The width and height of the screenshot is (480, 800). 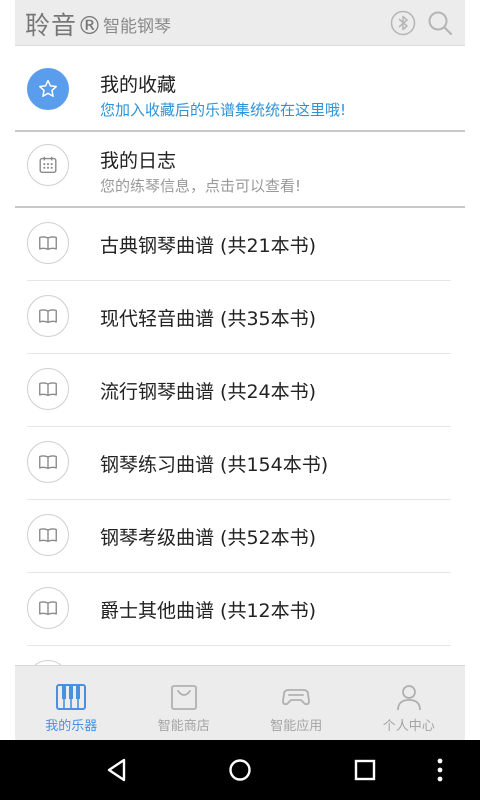 What do you see at coordinates (48, 89) in the screenshot?
I see `star-icon` at bounding box center [48, 89].